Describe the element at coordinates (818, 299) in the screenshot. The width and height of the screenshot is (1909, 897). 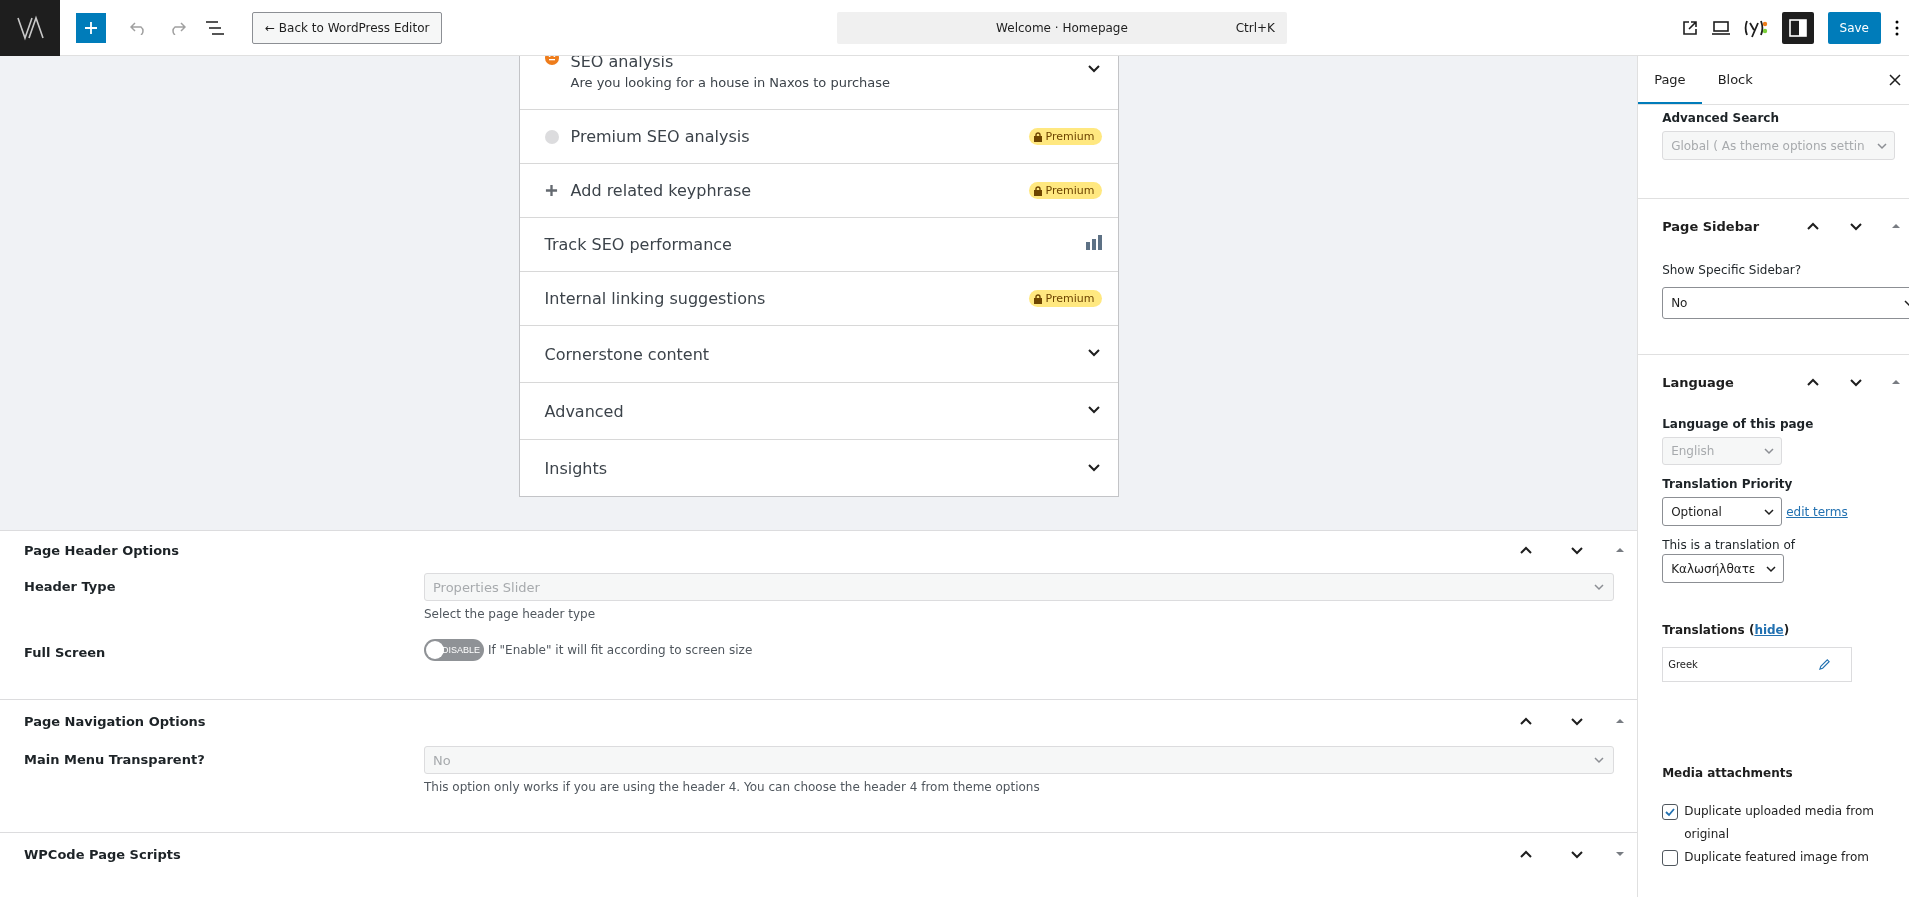
I see `seo-panel-row: Internal linking suggestions Premium` at that location.